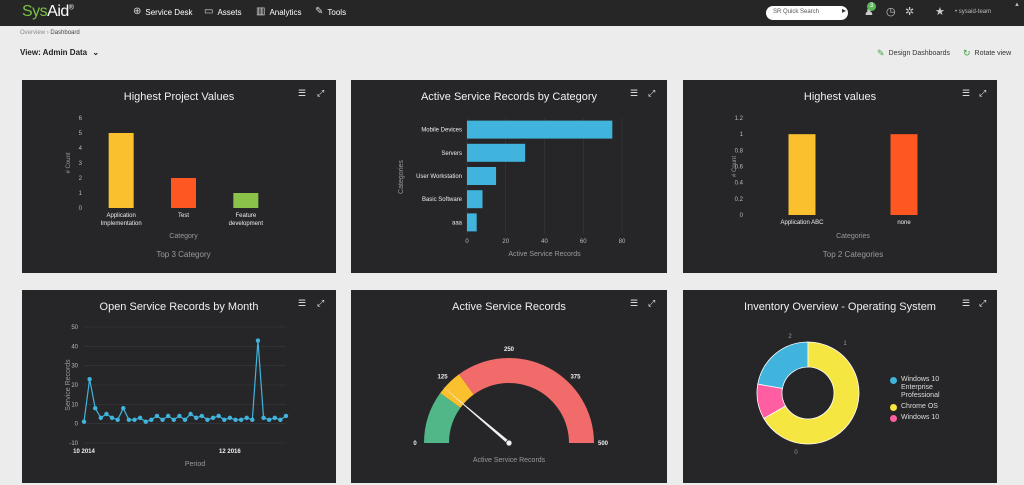 This screenshot has width=1024, height=485. What do you see at coordinates (32, 33) in the screenshot?
I see `breadcrumb-overview: Overview` at bounding box center [32, 33].